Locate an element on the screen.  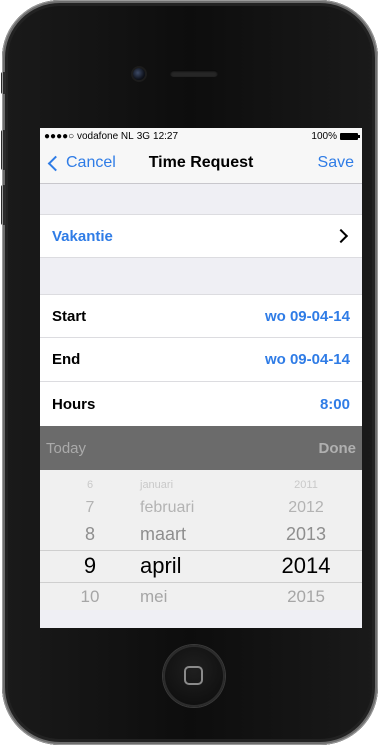
status-bar: ●●●●○ vodafone NL 3G 12:27 100% is located at coordinates (201, 136).